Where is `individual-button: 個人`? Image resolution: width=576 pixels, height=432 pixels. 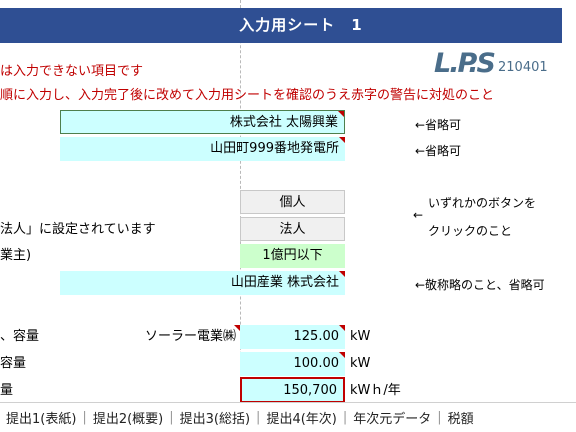 individual-button: 個人 is located at coordinates (292, 202).